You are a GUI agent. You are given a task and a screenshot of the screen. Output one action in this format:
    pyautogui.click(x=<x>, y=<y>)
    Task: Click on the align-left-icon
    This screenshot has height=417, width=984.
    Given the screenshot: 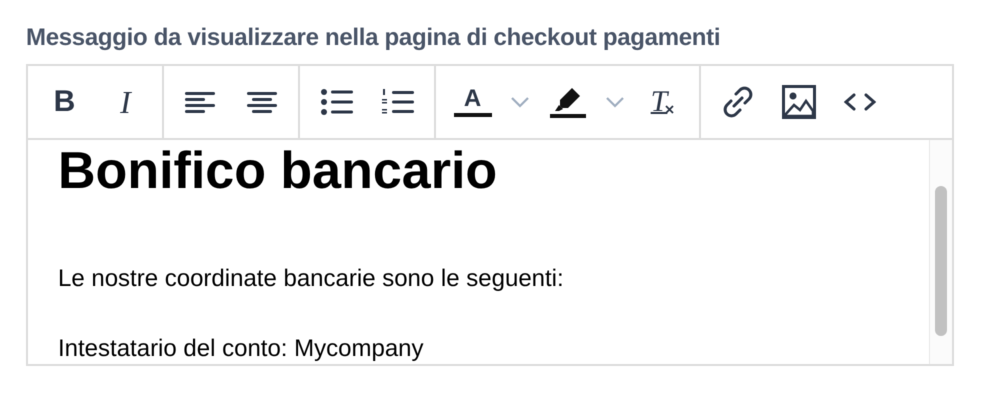 What is the action you would take?
    pyautogui.click(x=200, y=102)
    